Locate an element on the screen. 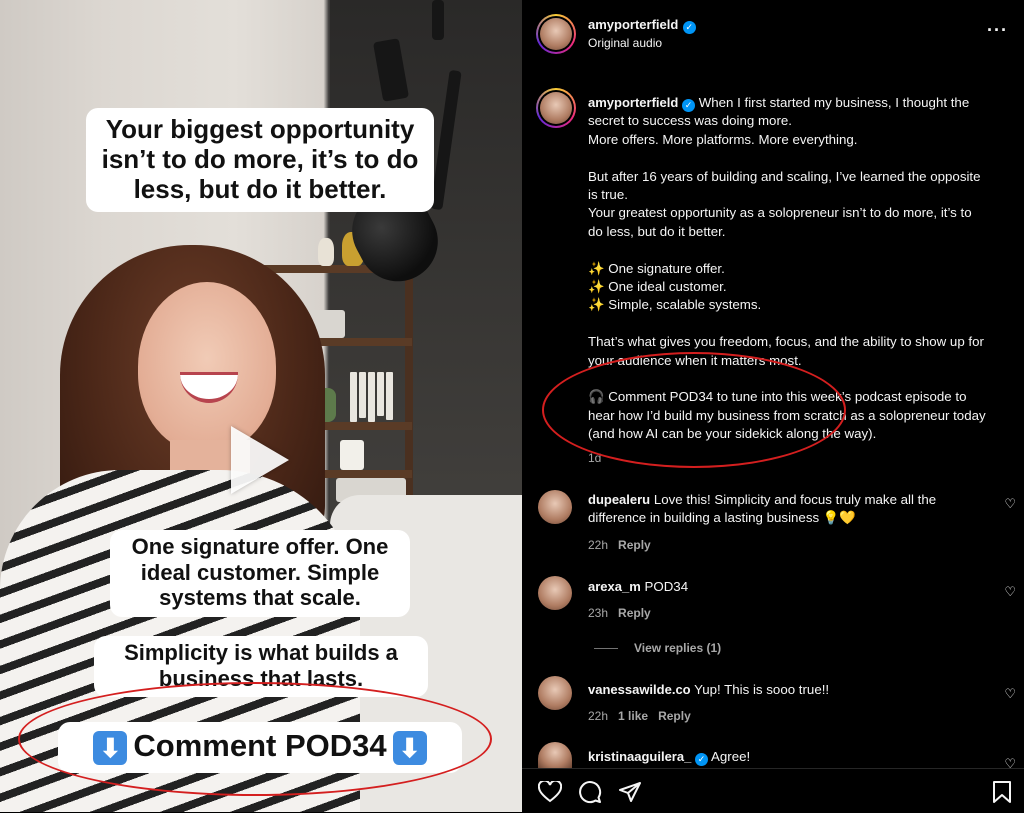 The height and width of the screenshot is (813, 1024). comment-text: Yup! This is sooo true!! is located at coordinates (762, 689).